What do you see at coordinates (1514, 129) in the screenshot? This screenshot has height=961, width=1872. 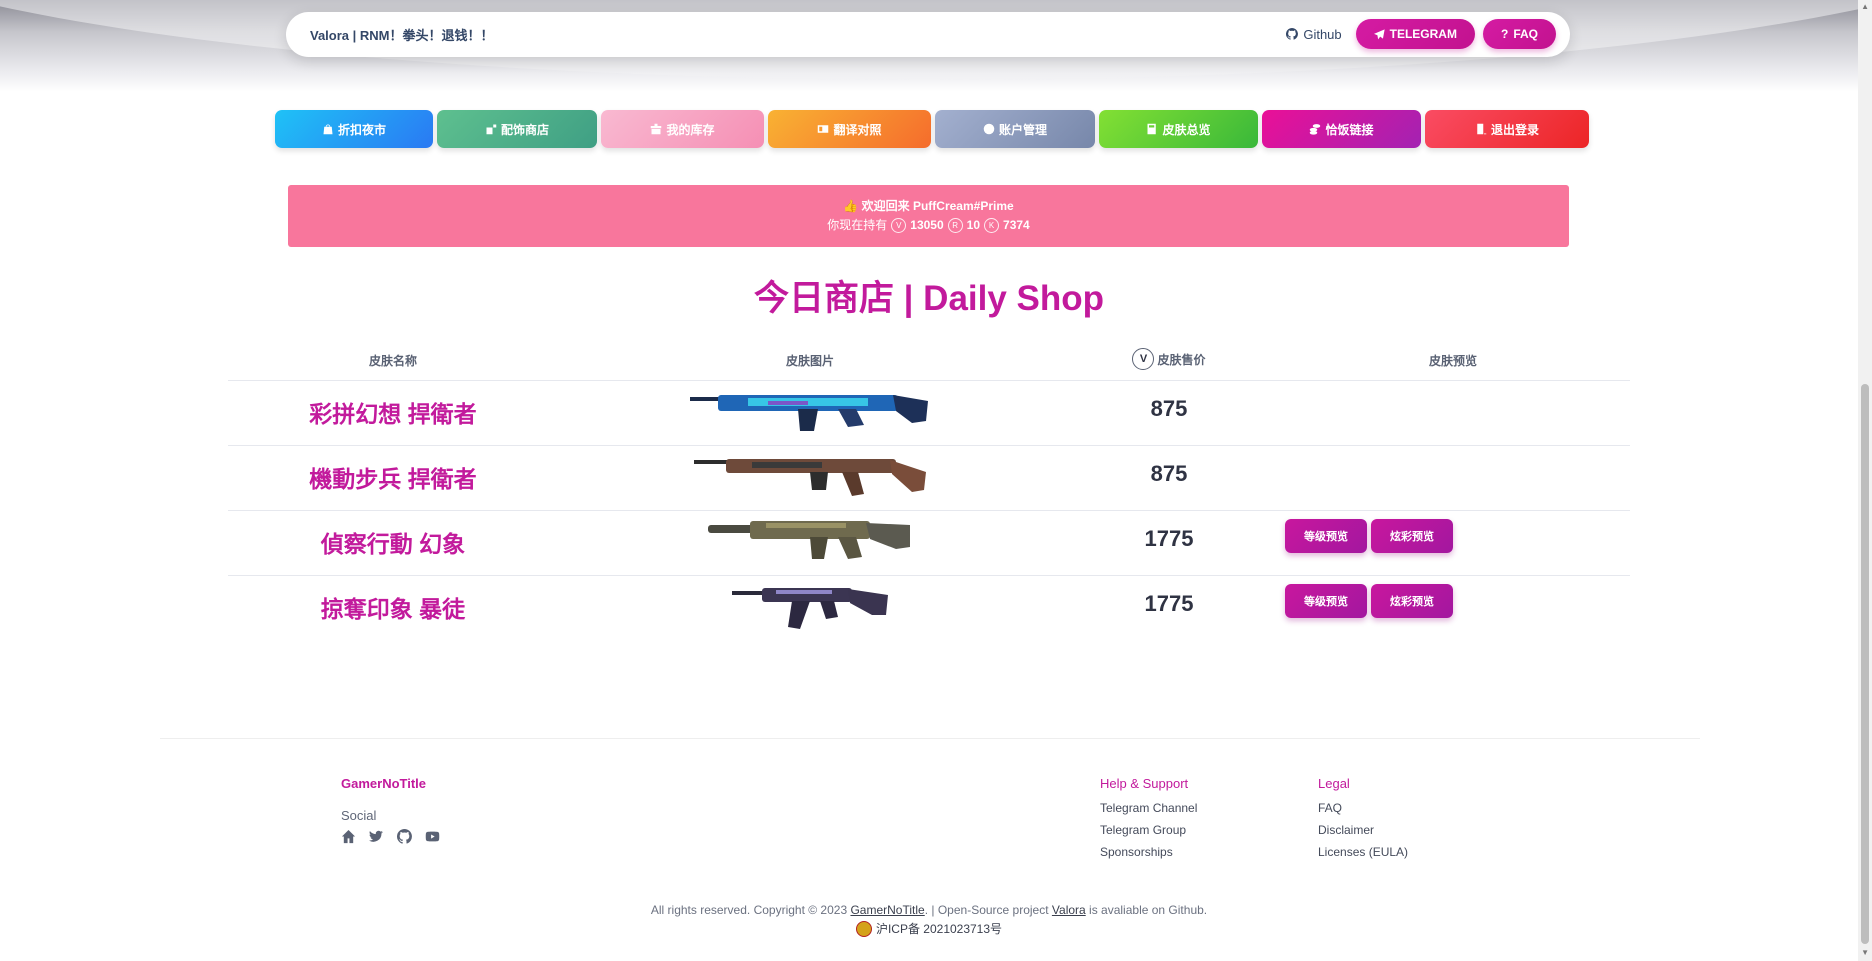 I see `menu-label: 退出登录` at bounding box center [1514, 129].